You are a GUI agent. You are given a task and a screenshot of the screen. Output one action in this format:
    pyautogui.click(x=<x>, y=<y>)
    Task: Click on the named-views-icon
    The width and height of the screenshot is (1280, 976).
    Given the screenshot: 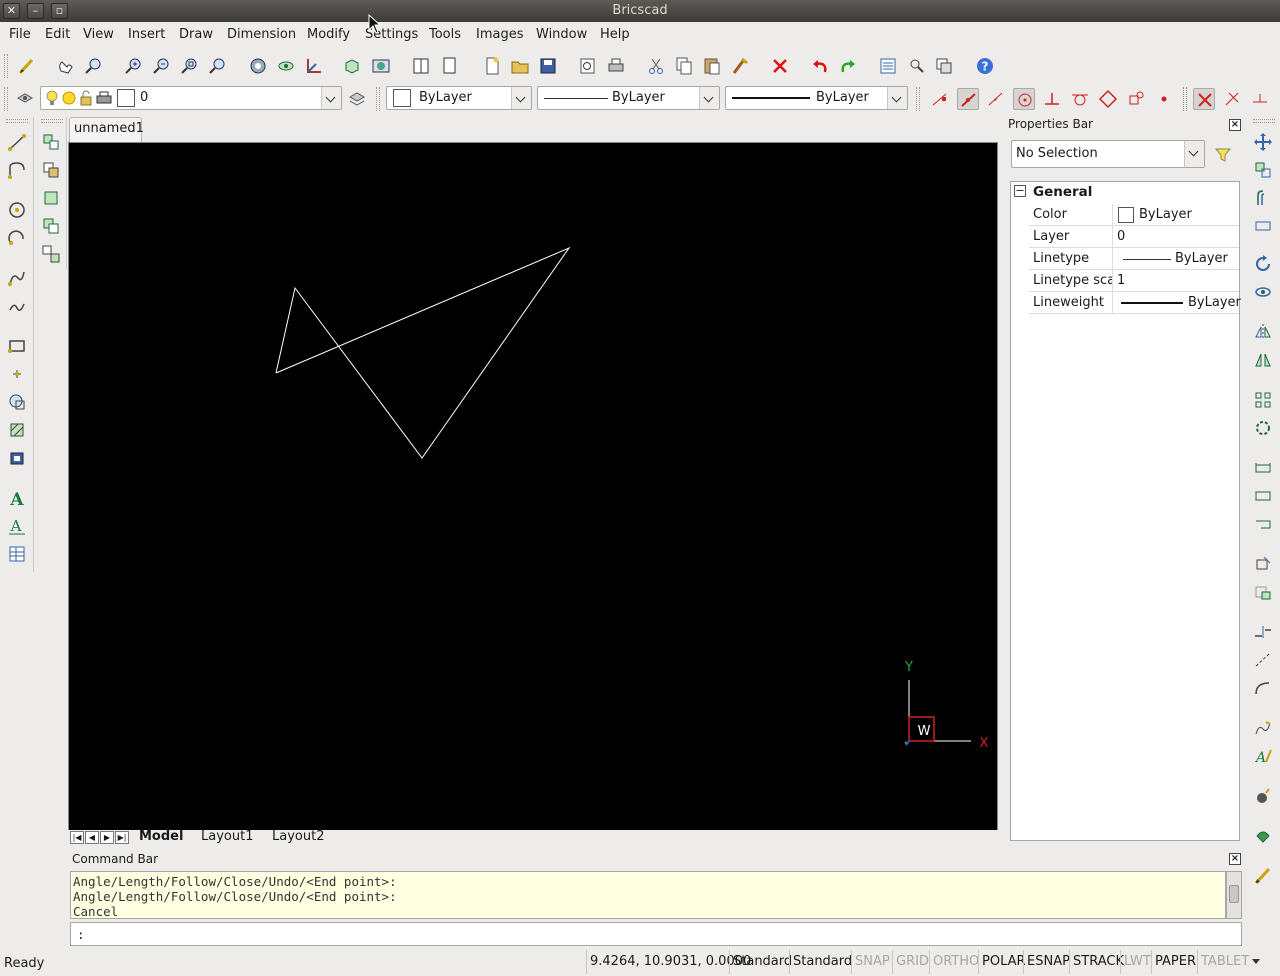 What is the action you would take?
    pyautogui.click(x=258, y=66)
    